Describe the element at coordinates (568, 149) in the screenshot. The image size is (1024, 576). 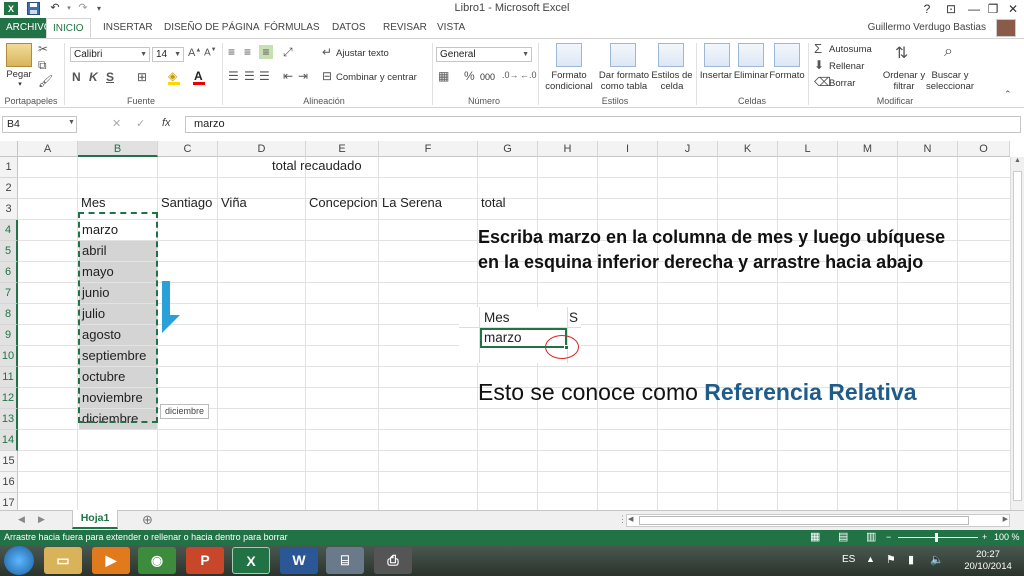
I see `column-header-h: H` at that location.